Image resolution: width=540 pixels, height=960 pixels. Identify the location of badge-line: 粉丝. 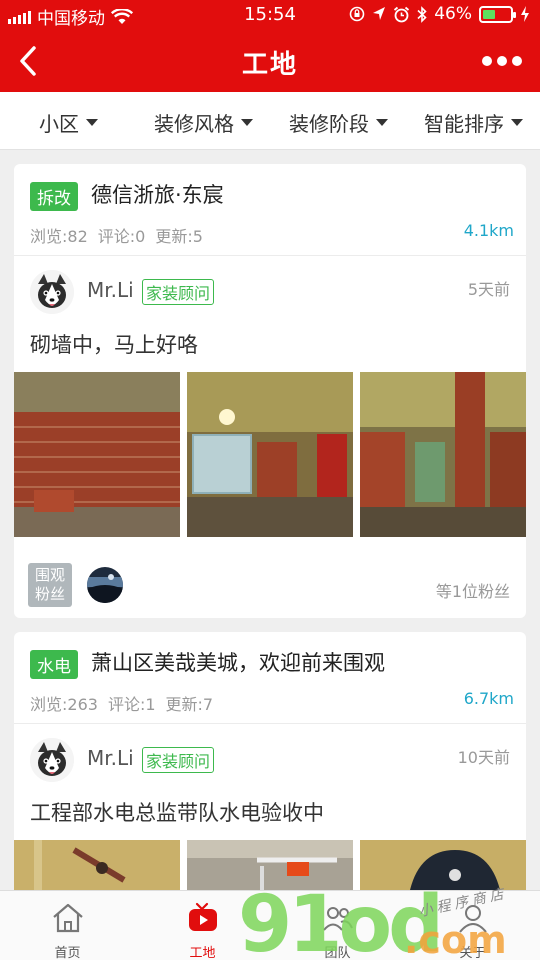
(49, 594).